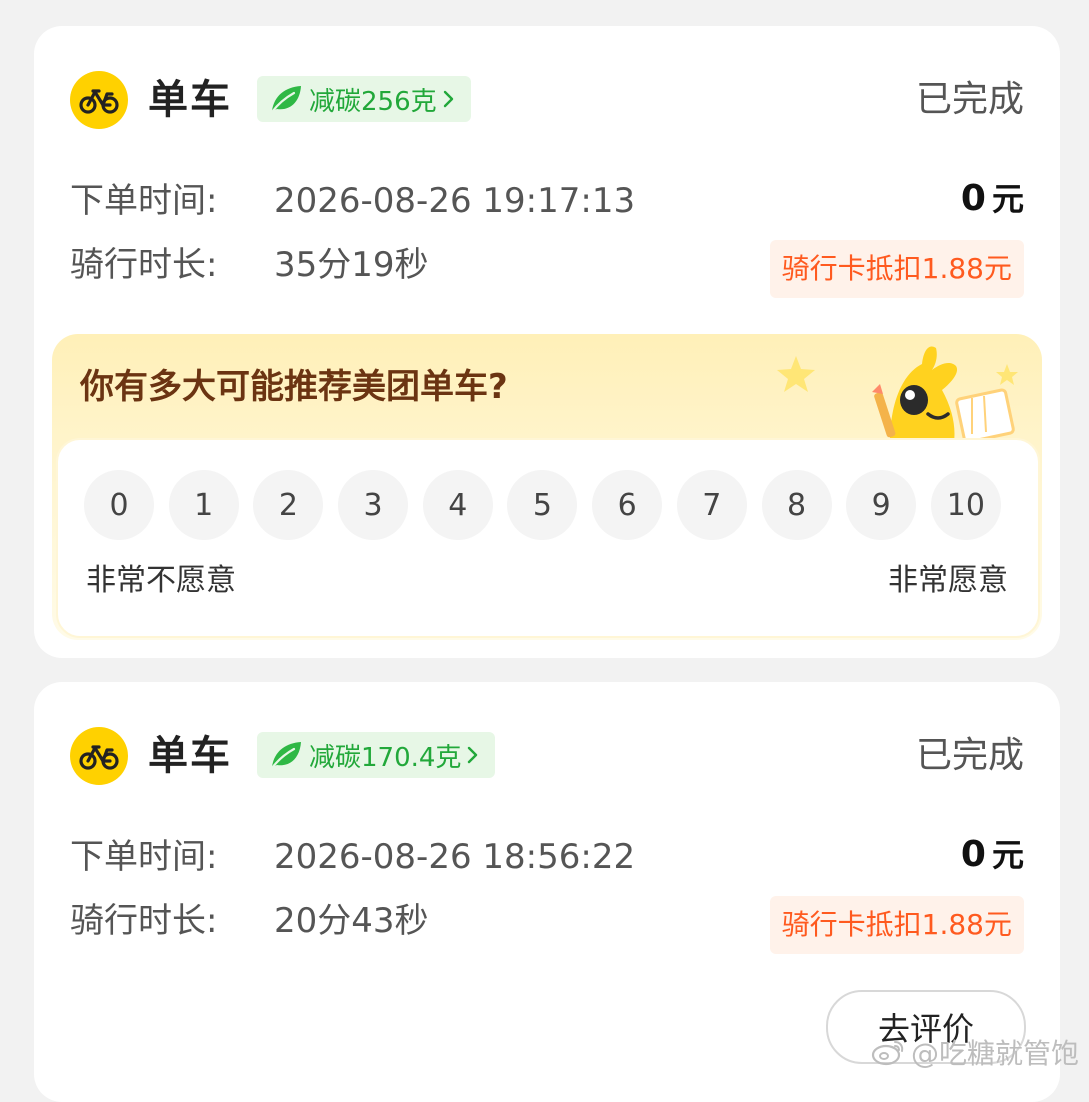 This screenshot has width=1089, height=1102. Describe the element at coordinates (351, 265) in the screenshot. I see `ride-duration-value: 35分19秒` at that location.